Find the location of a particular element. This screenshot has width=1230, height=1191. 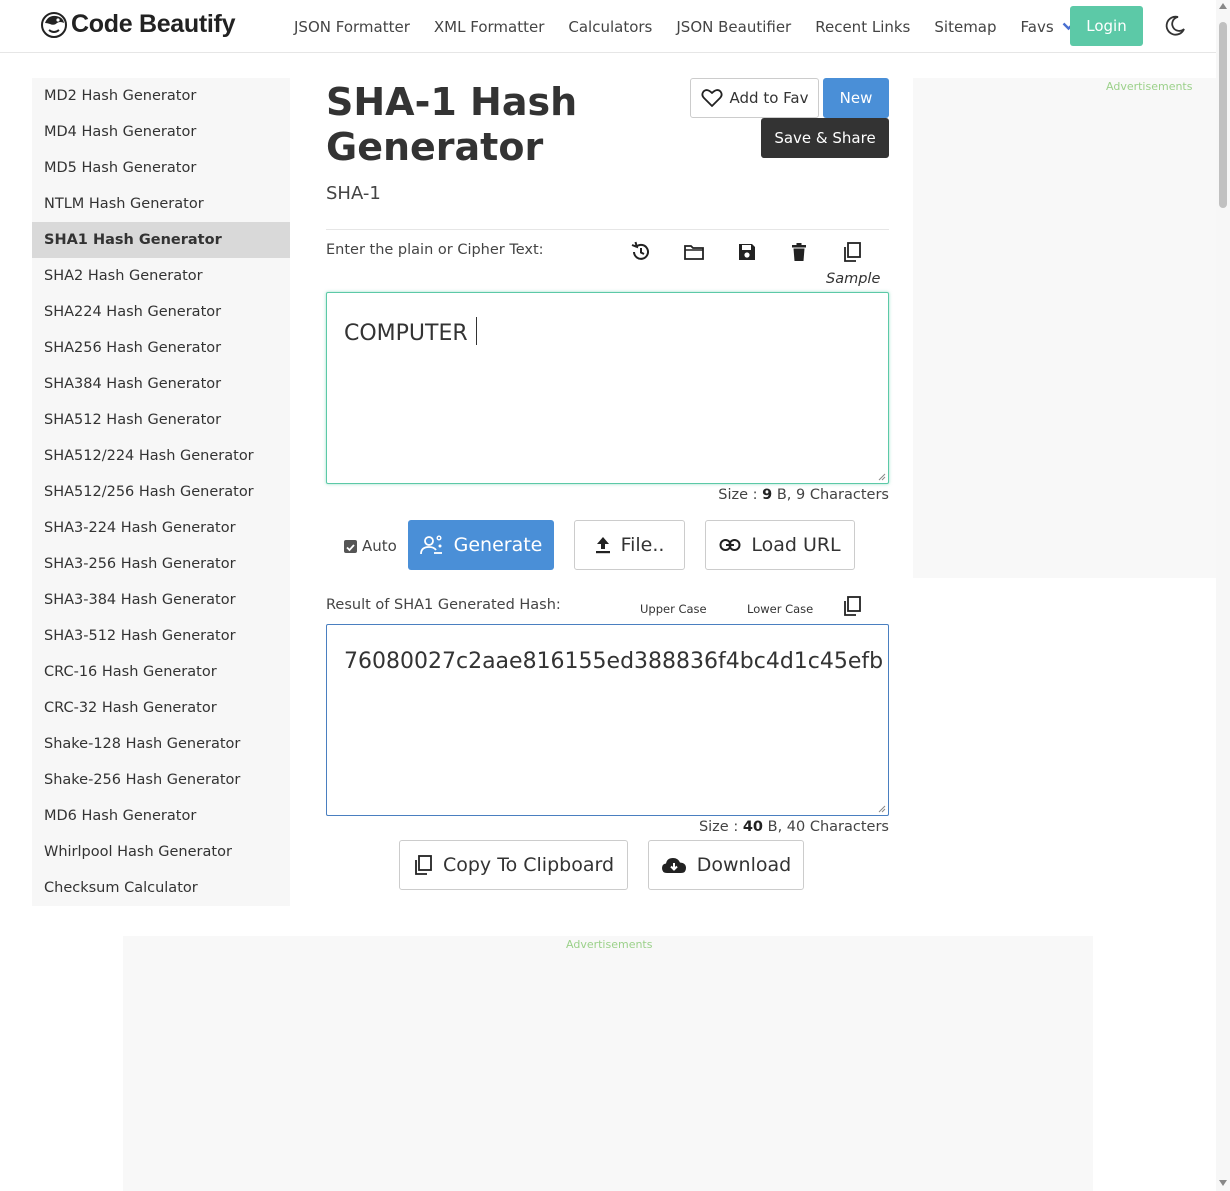

sidebar-item: NTLM Hash Generator is located at coordinates (161, 204).